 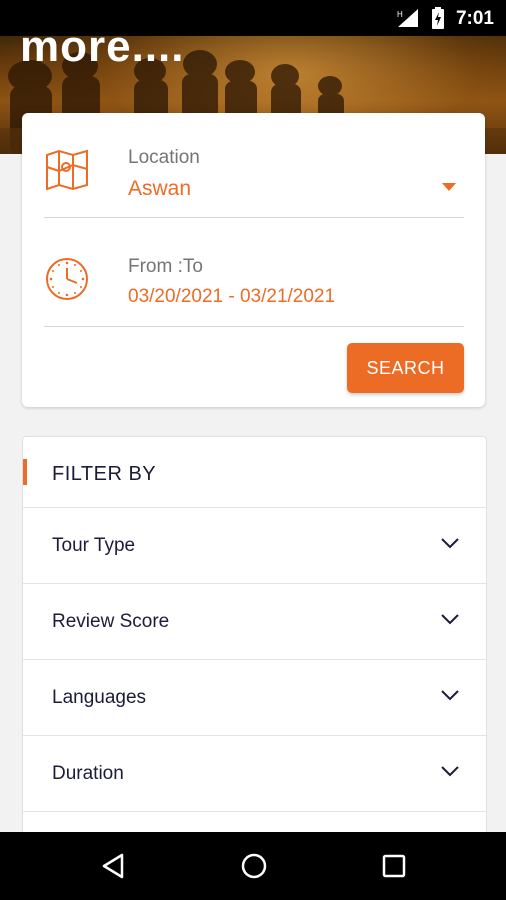 I want to click on dropdown-caret-icon, so click(x=449, y=187).